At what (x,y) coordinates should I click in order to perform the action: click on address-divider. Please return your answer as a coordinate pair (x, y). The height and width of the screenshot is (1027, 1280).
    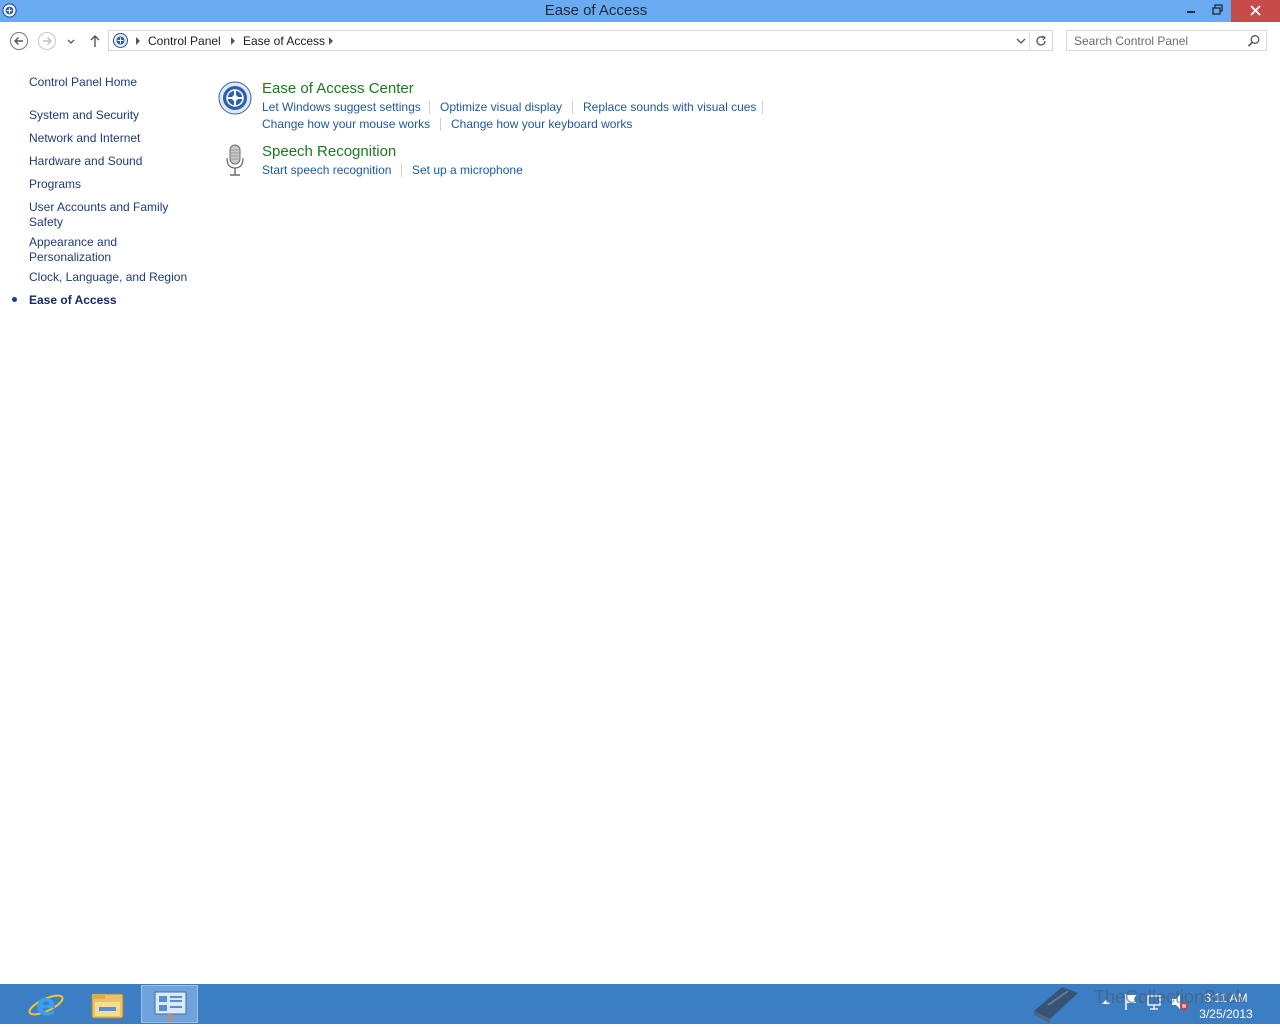
    Looking at the image, I should click on (1029, 40).